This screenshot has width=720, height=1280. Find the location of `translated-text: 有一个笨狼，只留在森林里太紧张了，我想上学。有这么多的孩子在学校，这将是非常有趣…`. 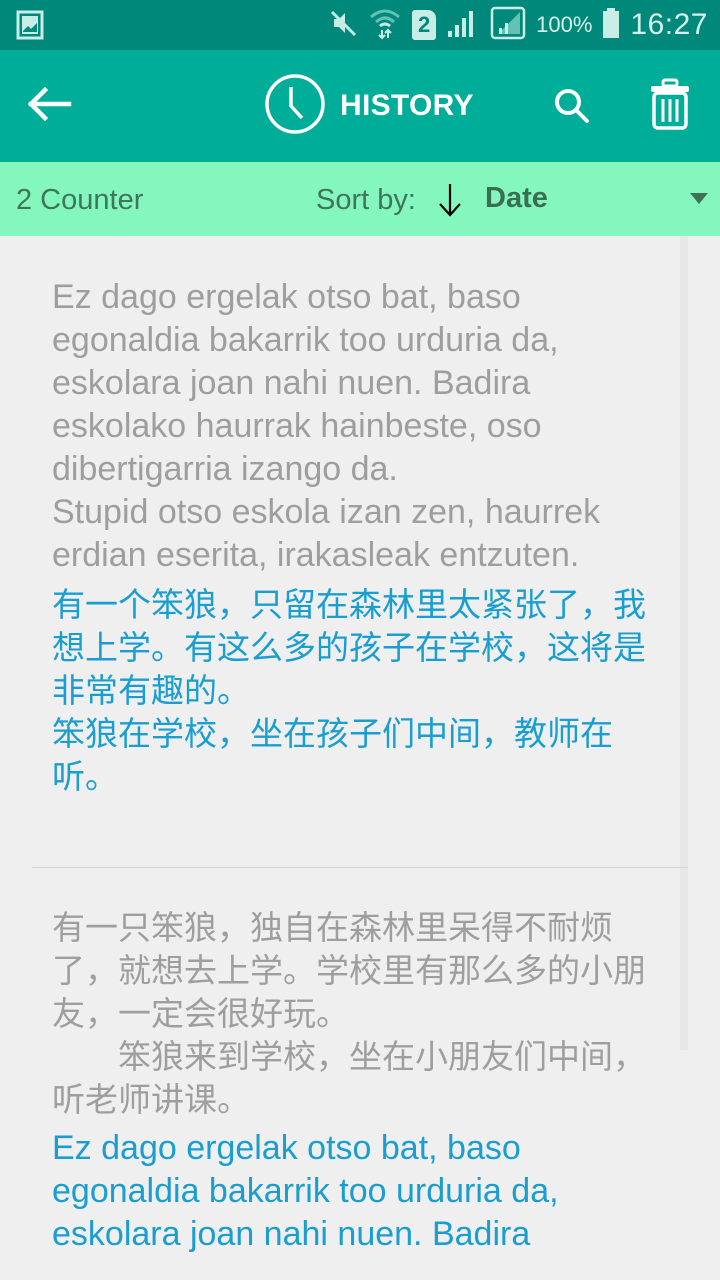

translated-text: 有一个笨狼，只留在森林里太紧张了，我想上学。有这么多的孩子在学校，这将是非常有趣… is located at coordinates (349, 690).